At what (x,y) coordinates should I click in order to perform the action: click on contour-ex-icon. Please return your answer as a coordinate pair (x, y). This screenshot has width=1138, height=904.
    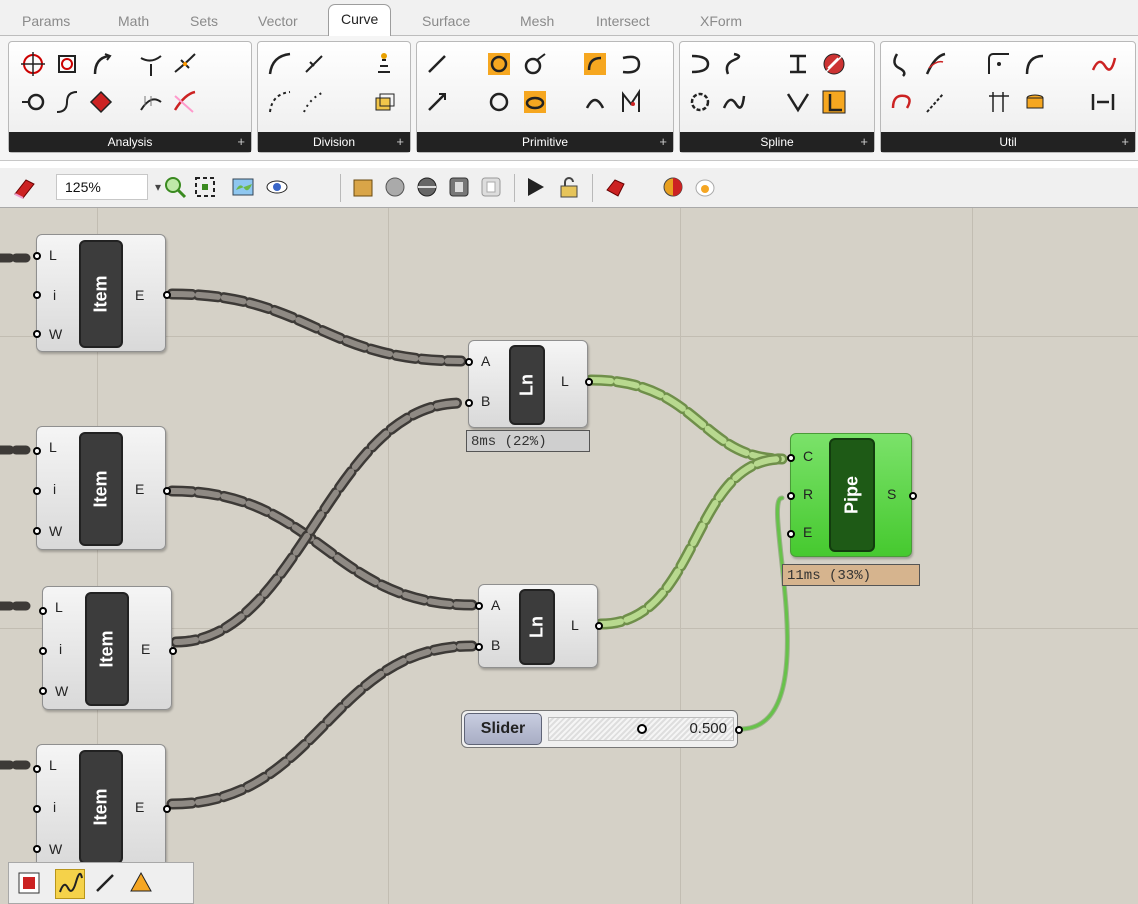
    Looking at the image, I should click on (384, 102).